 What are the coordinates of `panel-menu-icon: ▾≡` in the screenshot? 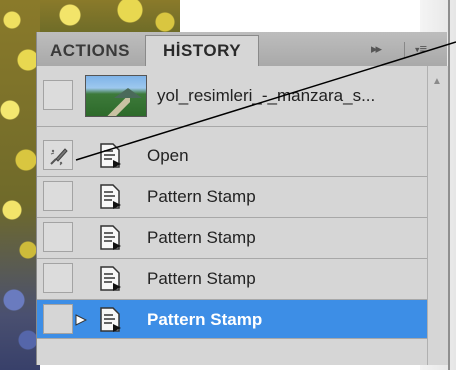 It's located at (421, 49).